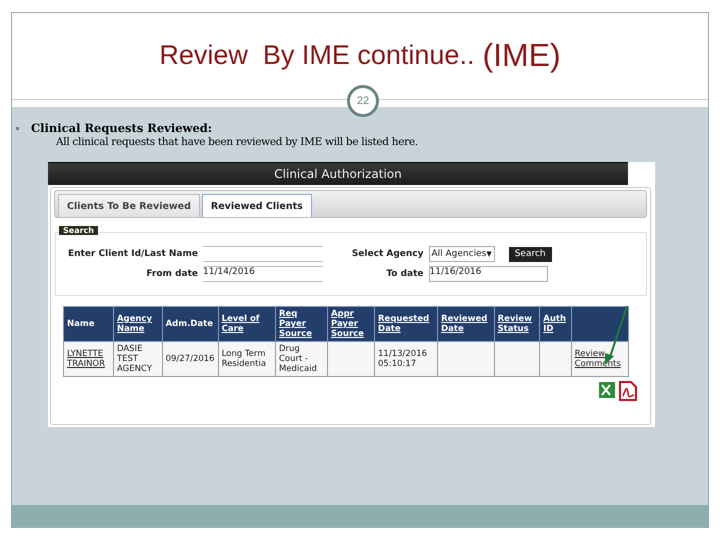 This screenshot has width=720, height=540. Describe the element at coordinates (237, 142) in the screenshot. I see `bullet-text: All clinical requests that have been reviewed by IME will be listed here.` at that location.